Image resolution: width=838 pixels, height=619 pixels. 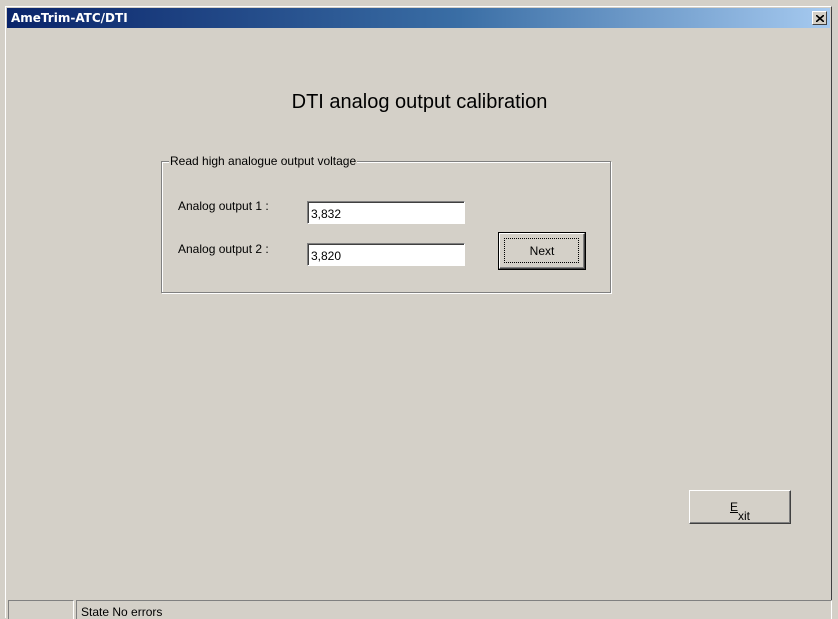 I want to click on analog-output-1-label: Analog output 1 :, so click(x=223, y=206).